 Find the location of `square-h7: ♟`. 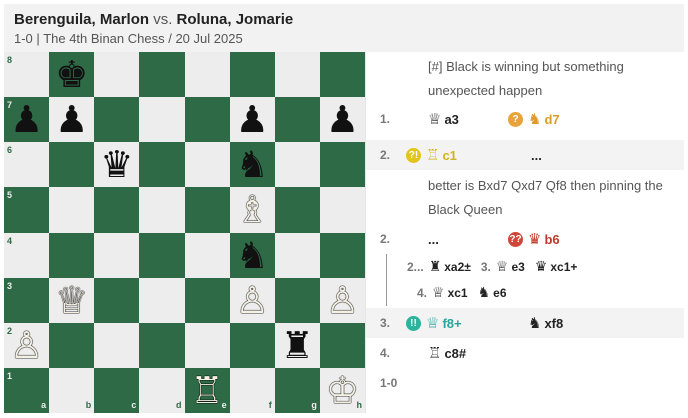

square-h7: ♟ is located at coordinates (342, 120).